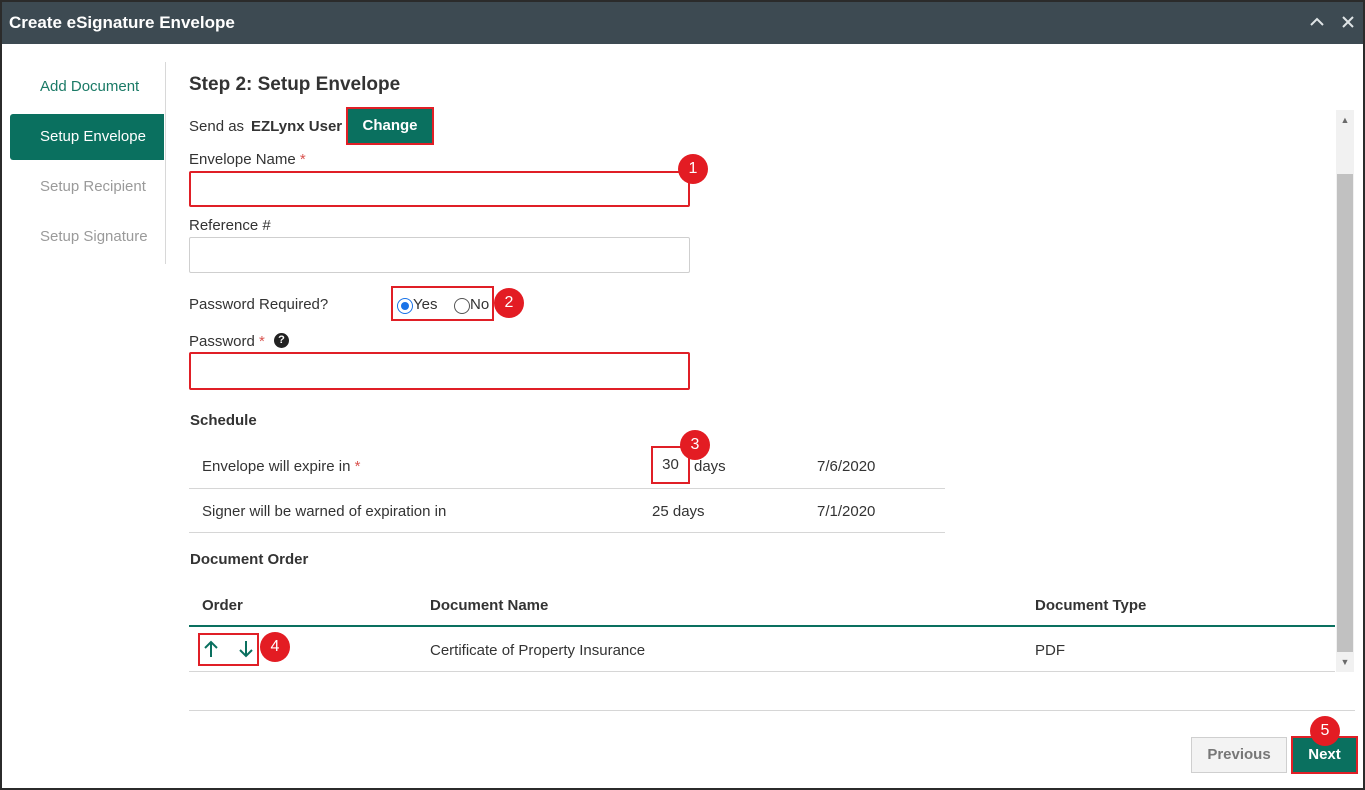 The width and height of the screenshot is (1365, 790). What do you see at coordinates (479, 304) in the screenshot?
I see `password-required-no-label: No` at bounding box center [479, 304].